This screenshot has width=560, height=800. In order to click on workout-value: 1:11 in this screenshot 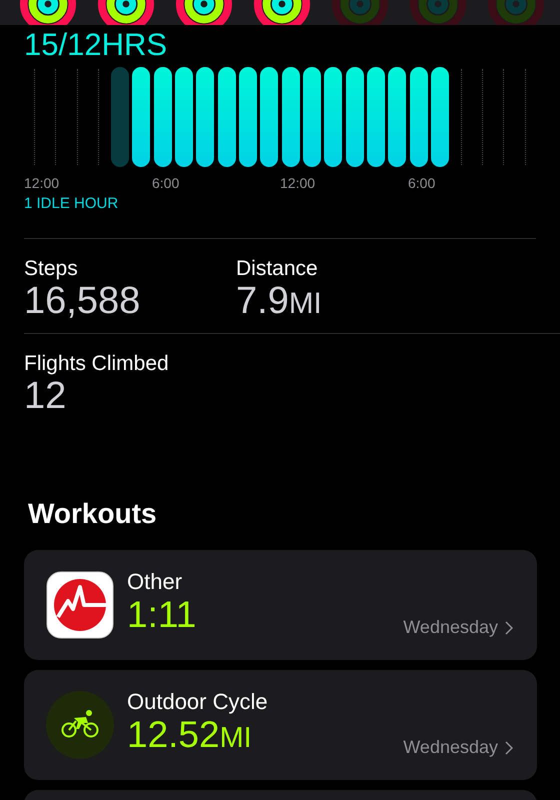, I will do `click(162, 615)`.